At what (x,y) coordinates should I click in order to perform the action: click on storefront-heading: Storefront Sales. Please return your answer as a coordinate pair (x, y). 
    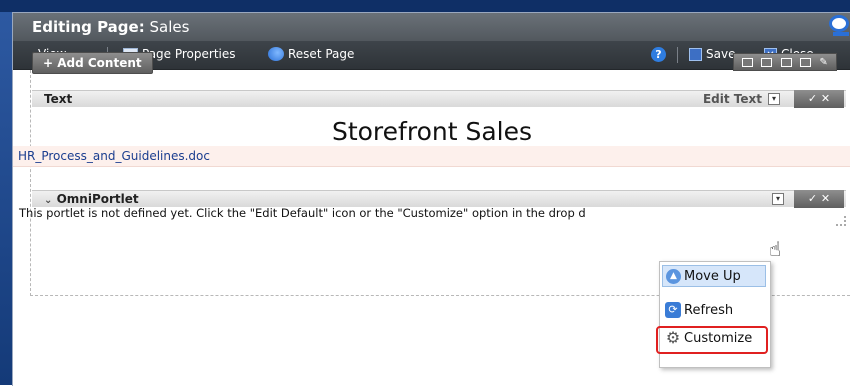
    Looking at the image, I should click on (432, 131).